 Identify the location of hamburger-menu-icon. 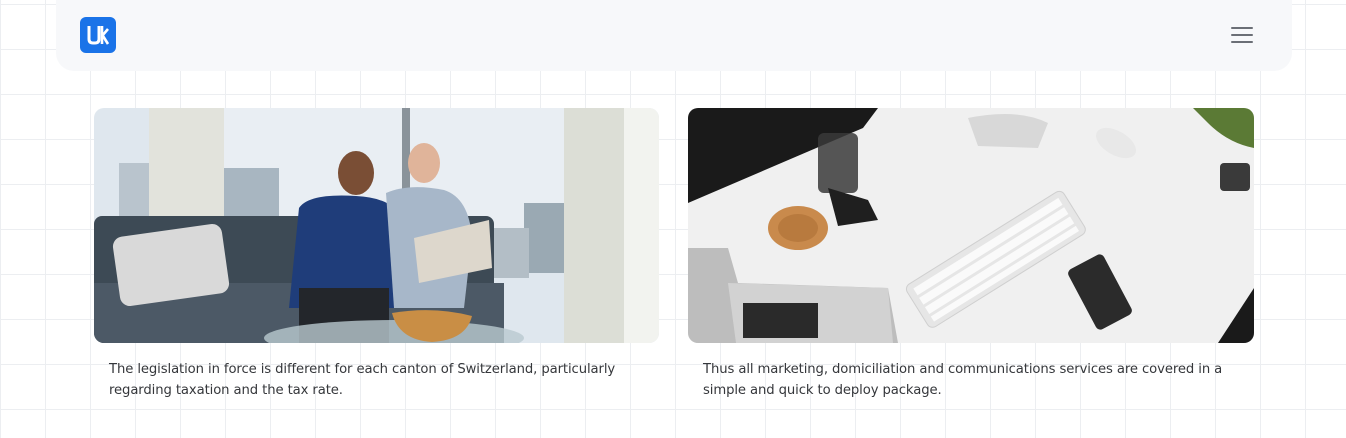
(1242, 35).